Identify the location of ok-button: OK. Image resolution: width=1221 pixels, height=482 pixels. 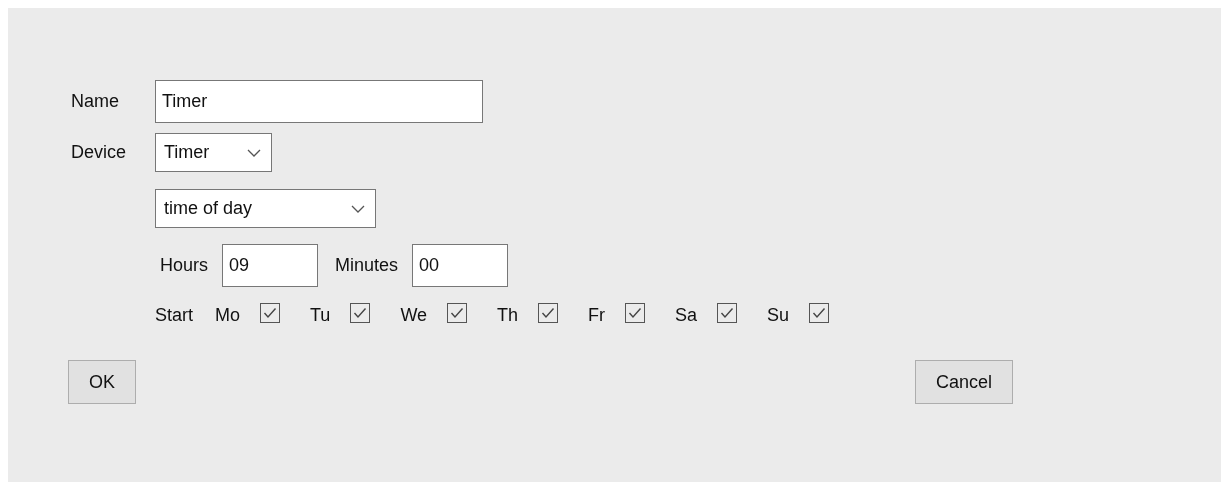
(102, 382).